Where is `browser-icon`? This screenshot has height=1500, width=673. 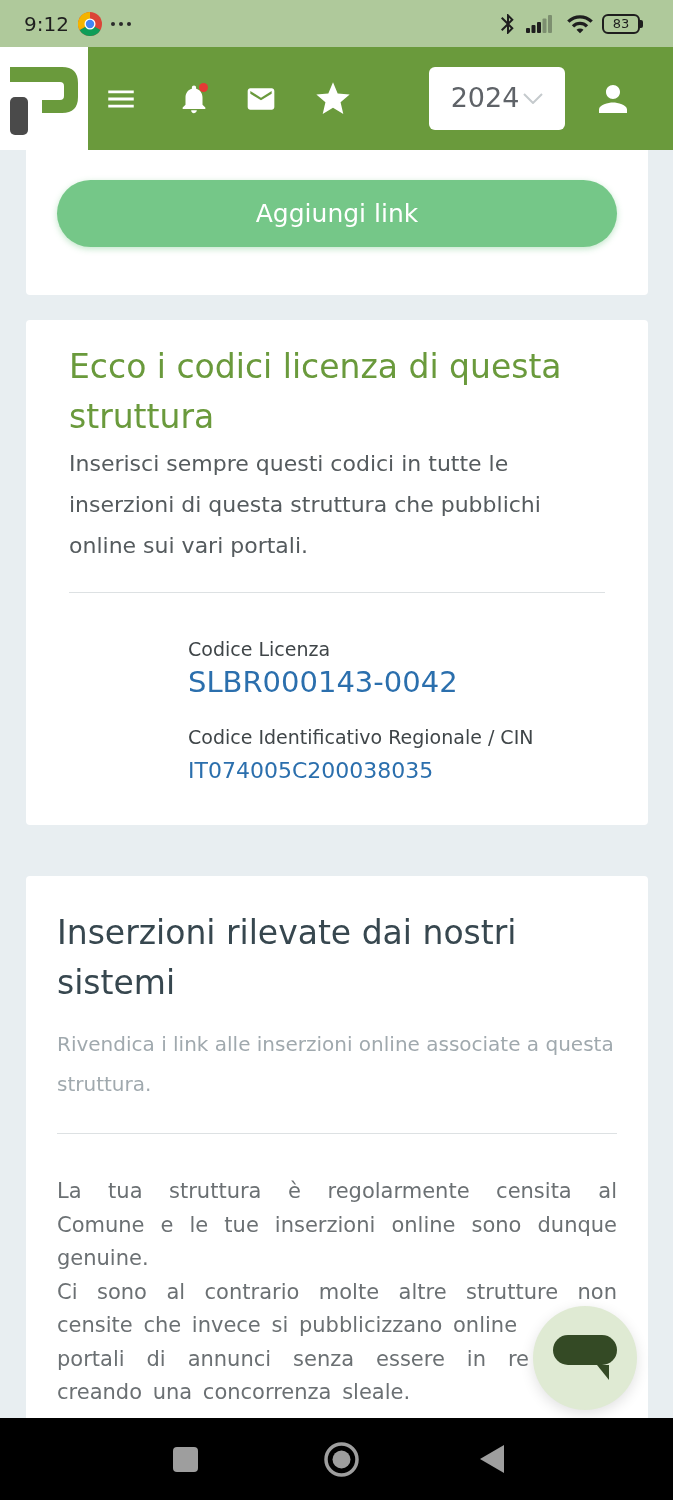 browser-icon is located at coordinates (89, 23).